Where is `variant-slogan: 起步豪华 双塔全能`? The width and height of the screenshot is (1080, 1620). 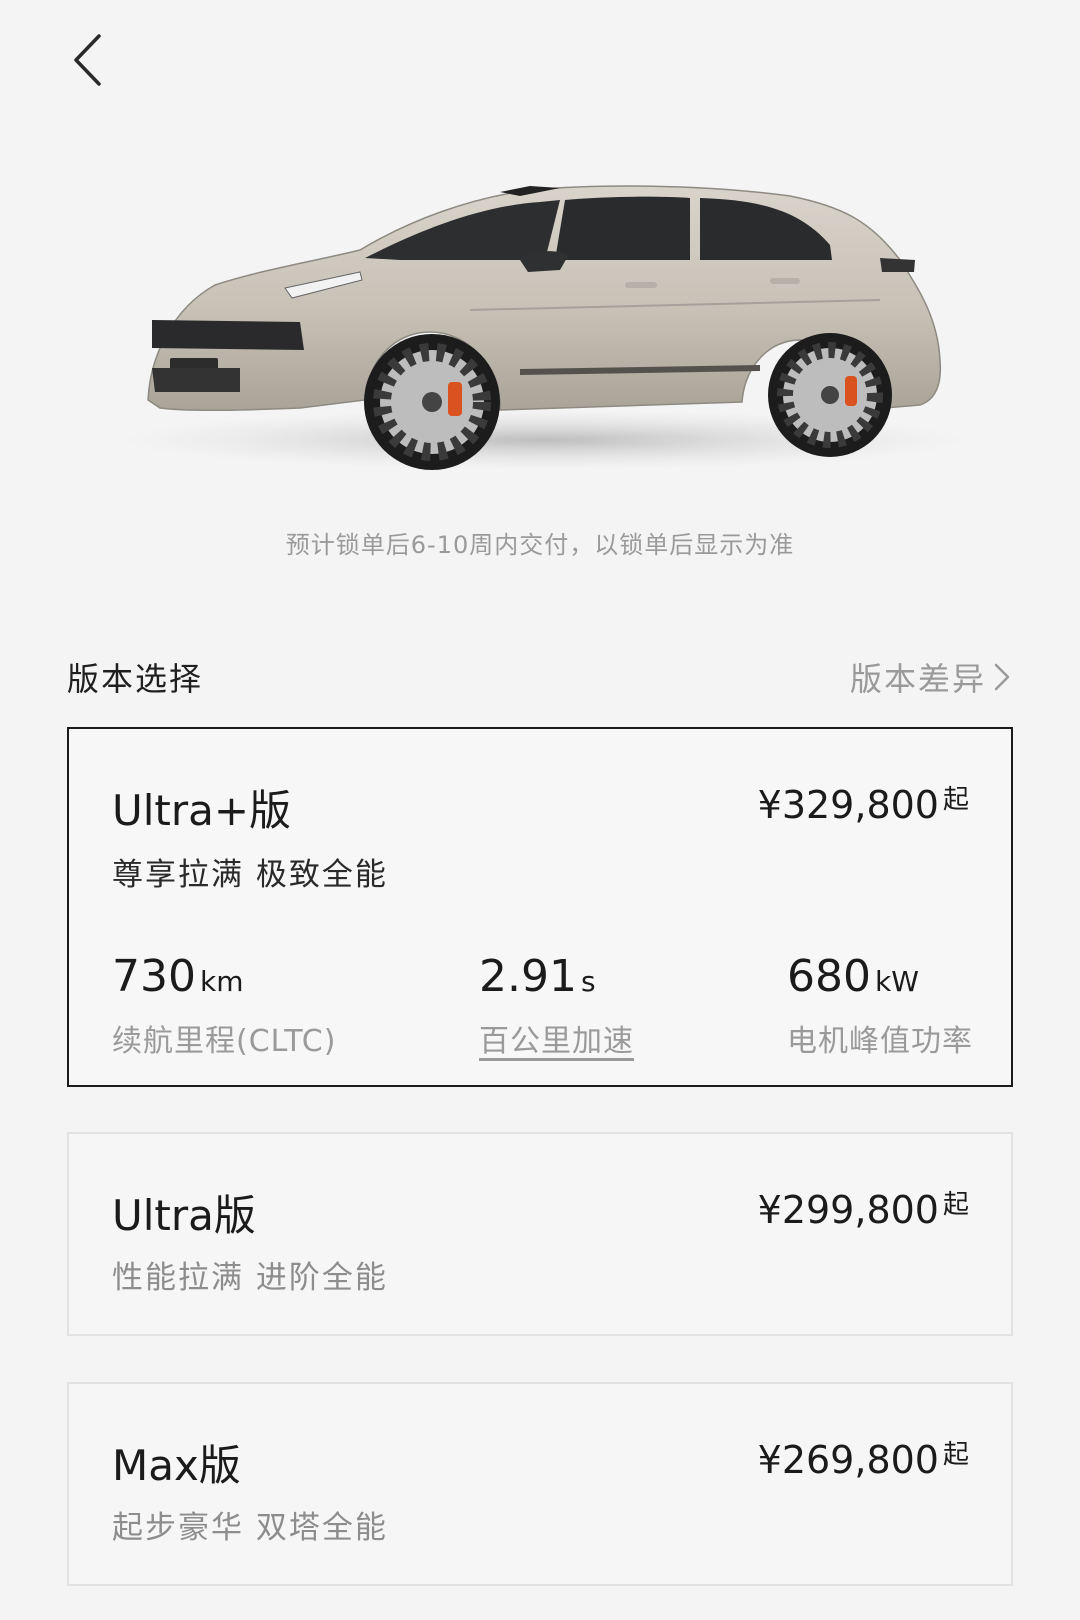
variant-slogan: 起步豪华 双塔全能 is located at coordinates (250, 1528).